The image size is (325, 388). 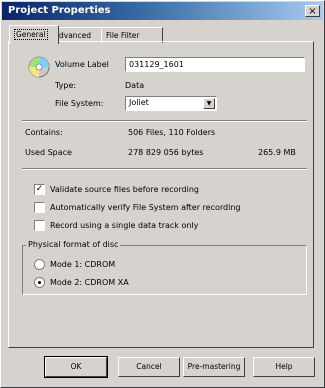 I want to click on mode2-label: Mode 2: CDROM XA, so click(x=89, y=282).